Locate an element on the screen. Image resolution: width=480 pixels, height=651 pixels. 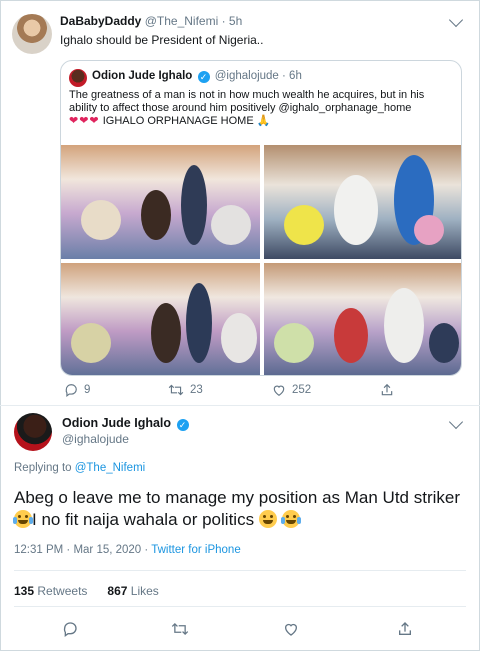
like-count: 252 is located at coordinates (302, 390).